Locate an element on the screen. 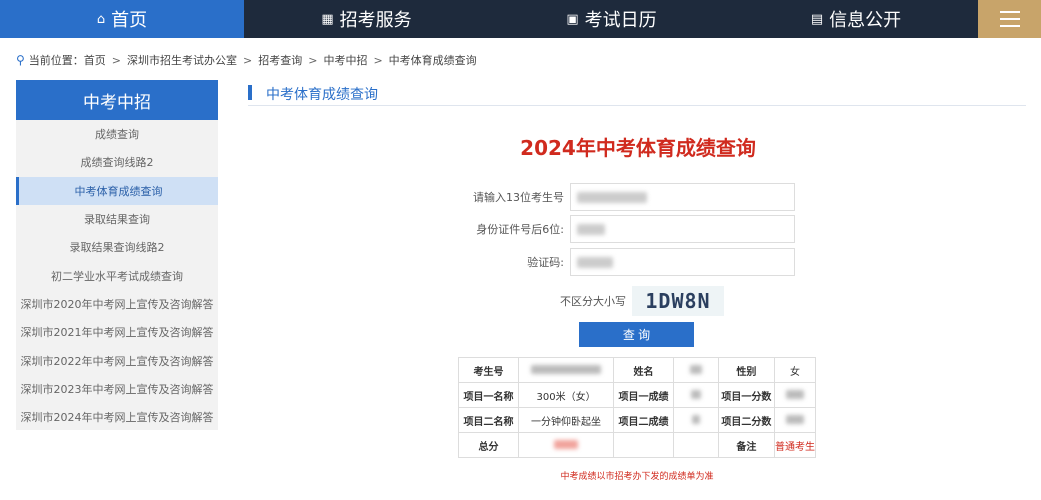 Image resolution: width=1041 pixels, height=500 pixels. sidebar-item-2021: 深圳市2021年中考网上宣传及咨询解答 is located at coordinates (117, 332).